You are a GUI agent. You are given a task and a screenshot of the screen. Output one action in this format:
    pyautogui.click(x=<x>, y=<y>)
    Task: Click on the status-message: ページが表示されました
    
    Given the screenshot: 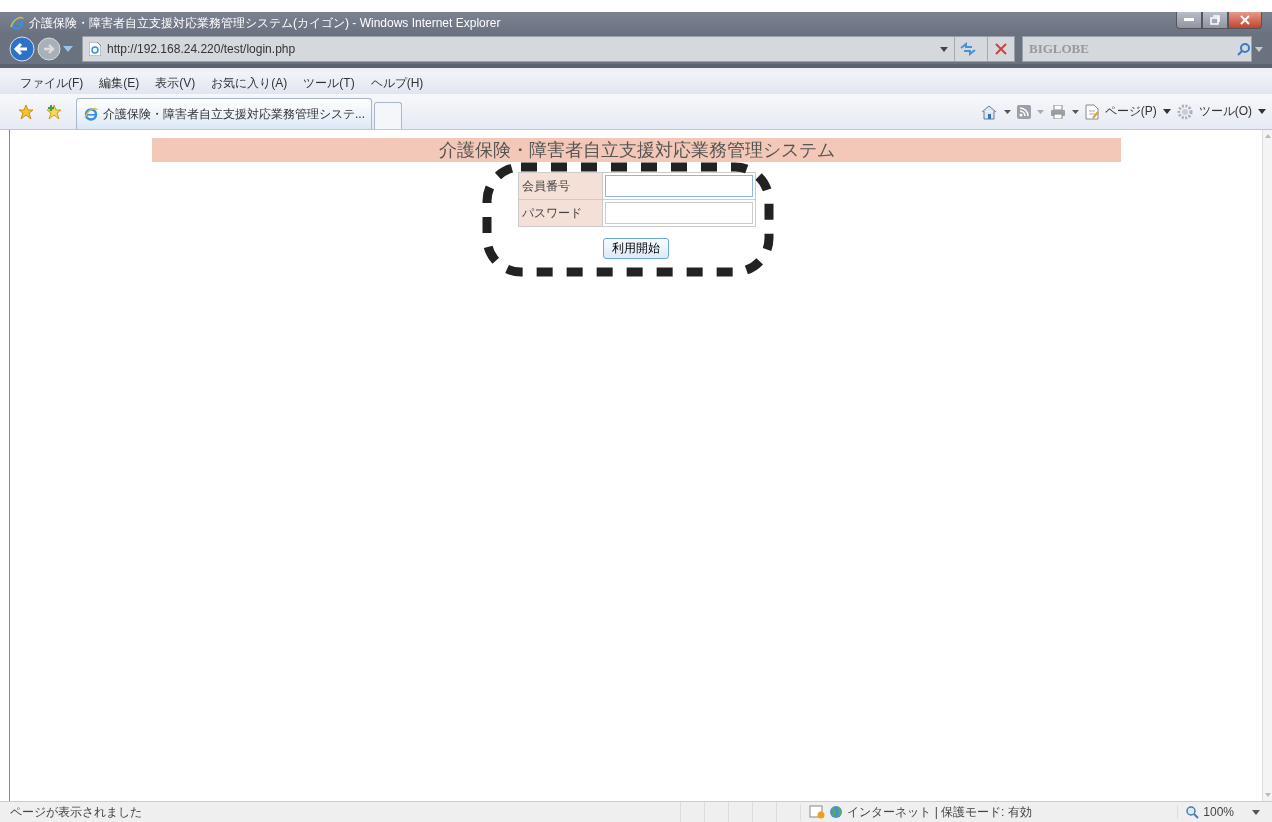 What is the action you would take?
    pyautogui.click(x=76, y=812)
    